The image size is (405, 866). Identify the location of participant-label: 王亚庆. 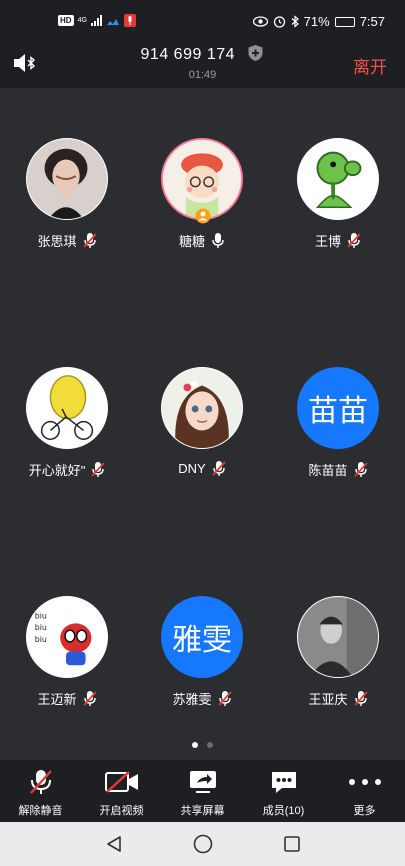
(338, 698).